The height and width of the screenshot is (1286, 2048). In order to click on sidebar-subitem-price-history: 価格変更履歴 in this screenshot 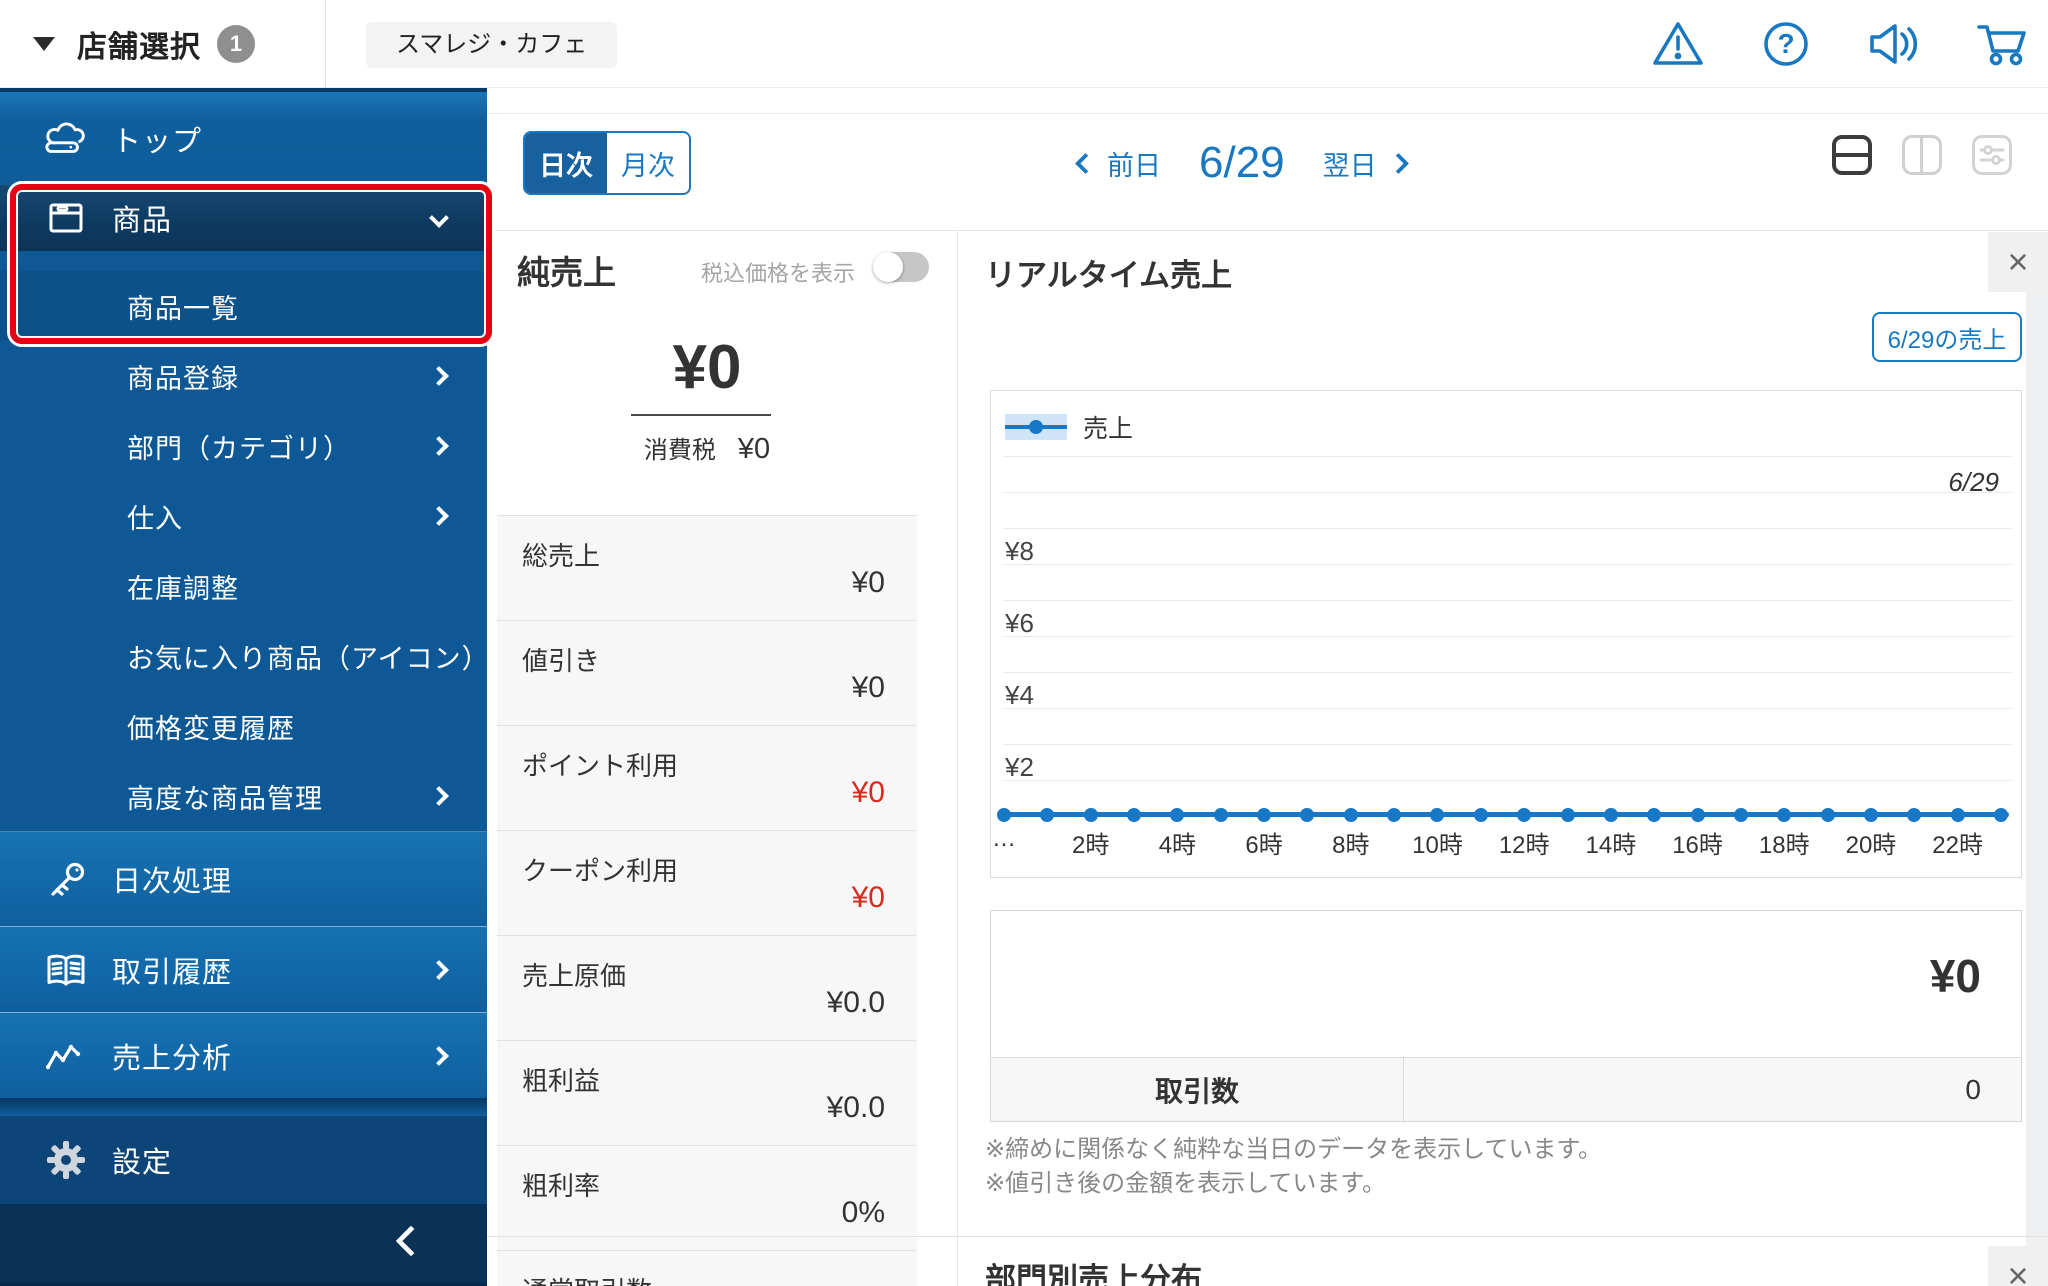, I will do `click(243, 726)`.